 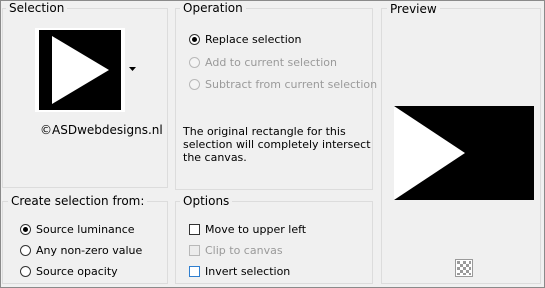 I want to click on radio-label: Replace selection, so click(x=253, y=39).